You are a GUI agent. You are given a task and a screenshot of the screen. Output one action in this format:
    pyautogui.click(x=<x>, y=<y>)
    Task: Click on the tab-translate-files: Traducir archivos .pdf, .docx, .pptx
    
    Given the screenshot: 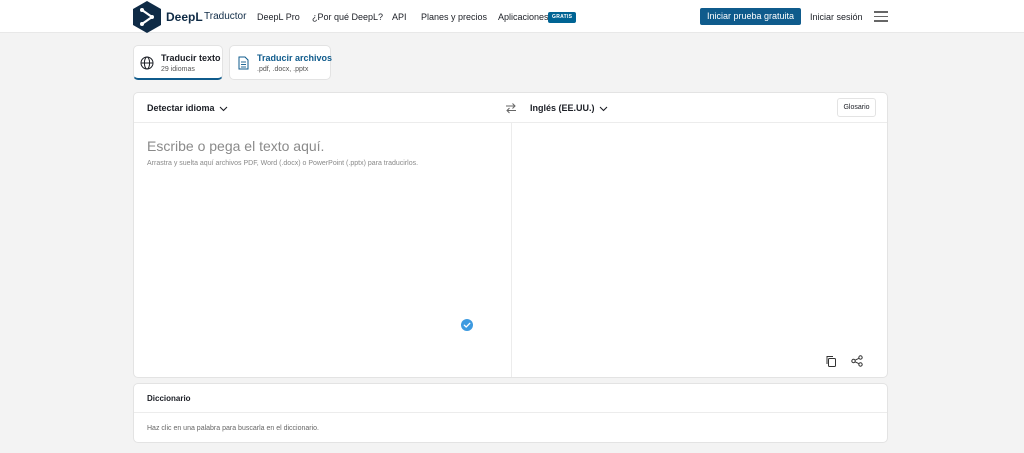 What is the action you would take?
    pyautogui.click(x=281, y=62)
    